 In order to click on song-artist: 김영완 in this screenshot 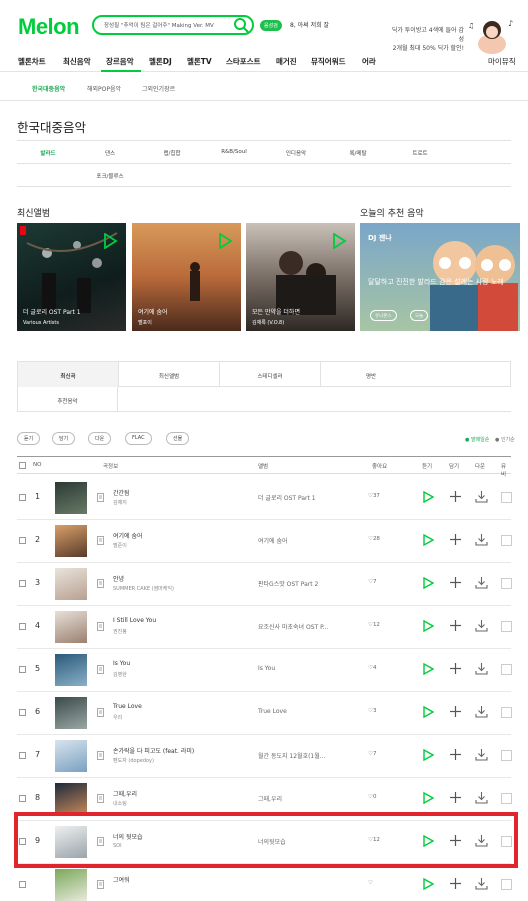, I will do `click(120, 674)`.